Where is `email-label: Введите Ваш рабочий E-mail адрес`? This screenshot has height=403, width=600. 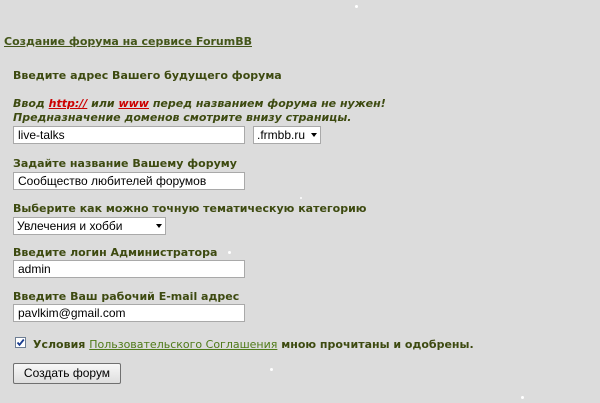 email-label: Введите Ваш рабочий E-mail адрес is located at coordinates (126, 296).